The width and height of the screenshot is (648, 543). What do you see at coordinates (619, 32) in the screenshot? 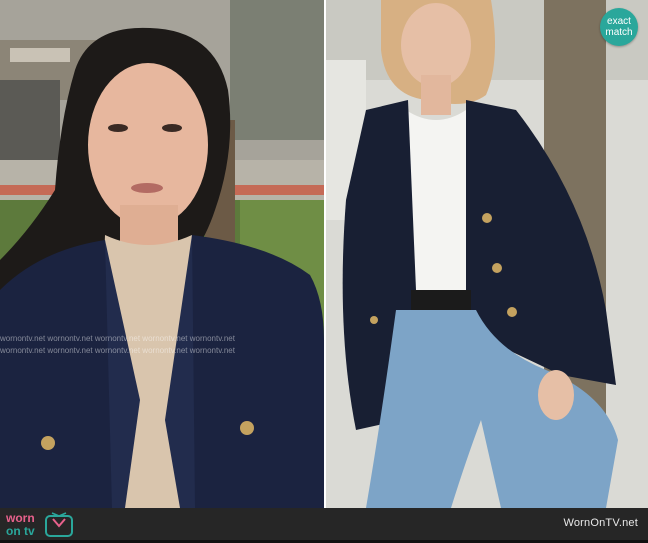
I see `badge-line-2: match` at bounding box center [619, 32].